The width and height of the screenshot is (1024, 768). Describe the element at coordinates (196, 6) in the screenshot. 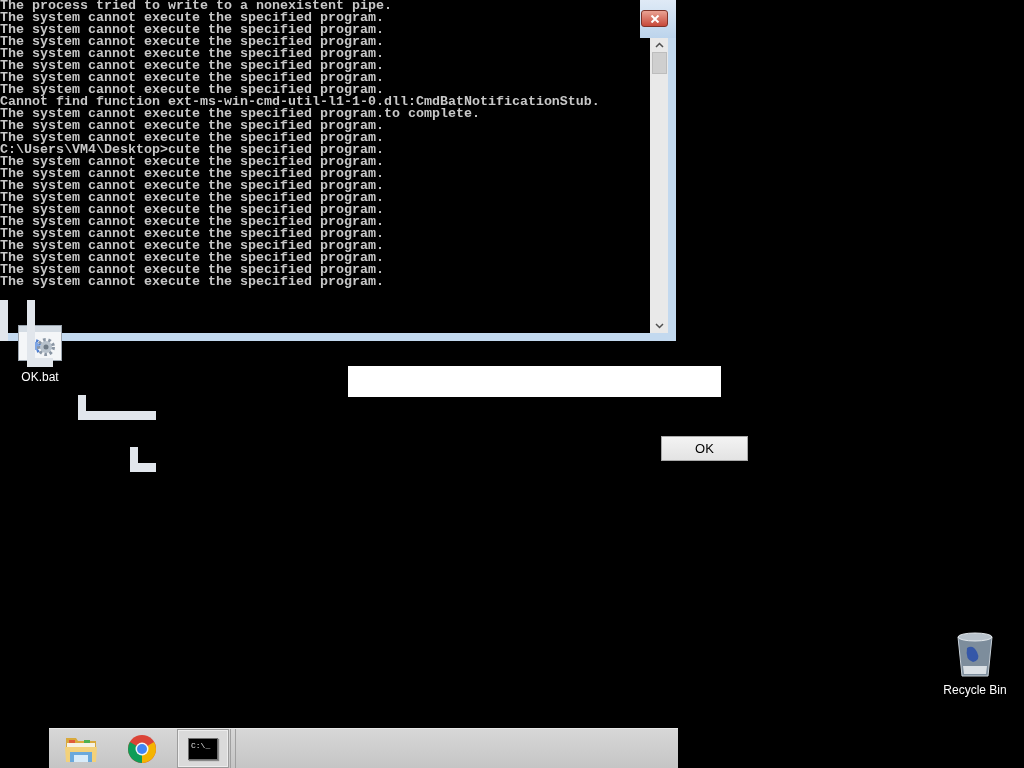

I see `console-line: The process tried to write to a nonexistent pipe.` at that location.